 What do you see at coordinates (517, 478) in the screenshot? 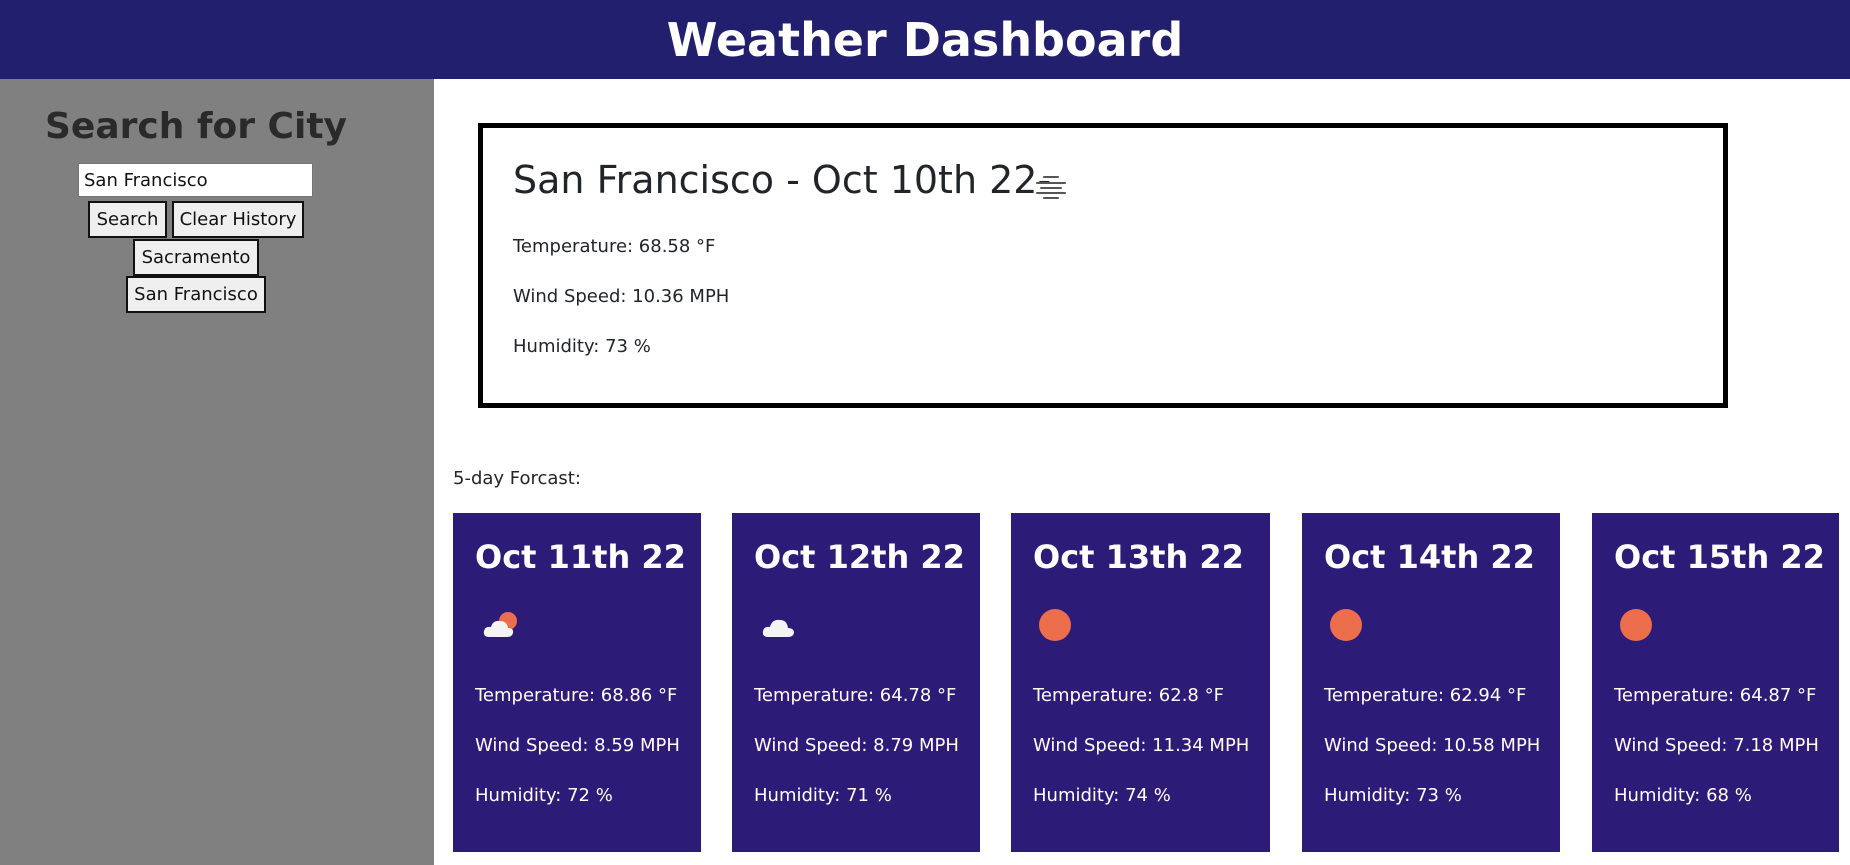
I see `forecast-label: 5-day Forcast:` at bounding box center [517, 478].